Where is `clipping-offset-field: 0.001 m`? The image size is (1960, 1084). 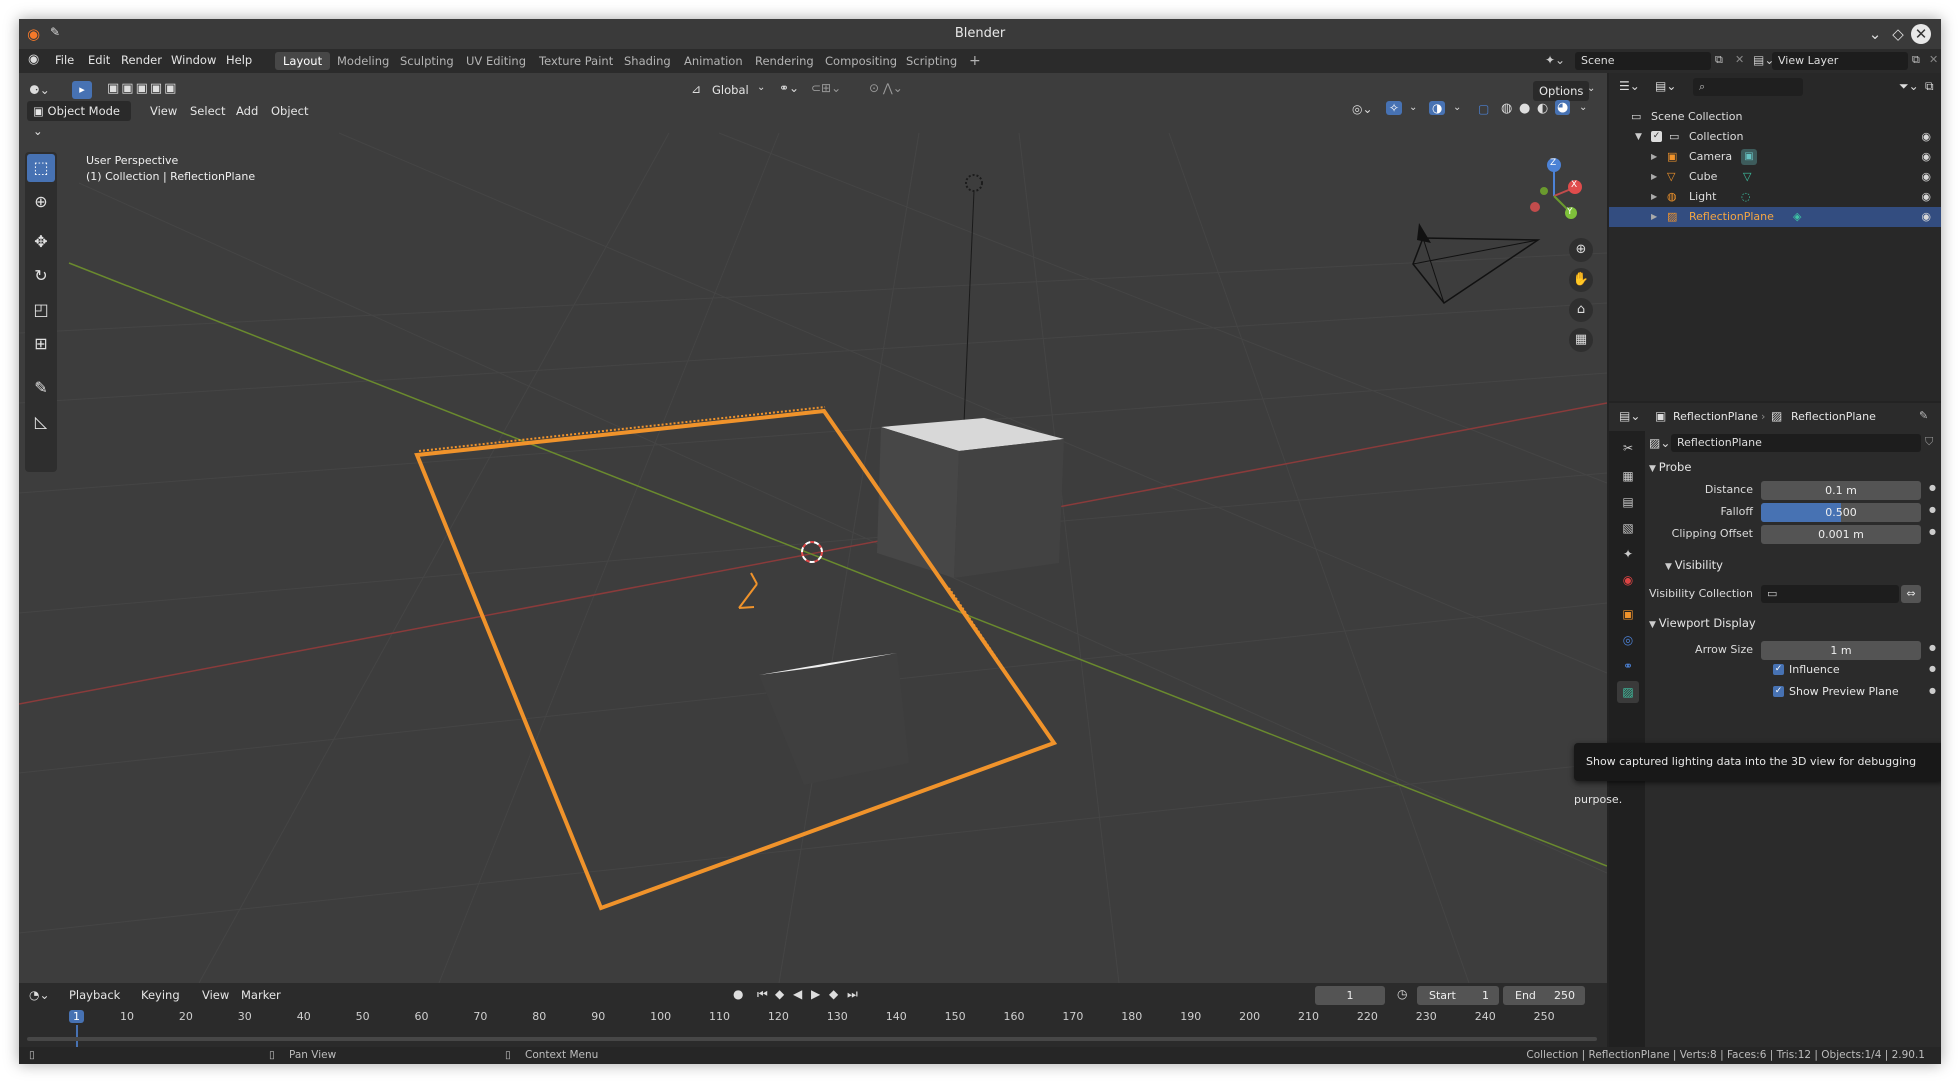 clipping-offset-field: 0.001 m is located at coordinates (1841, 534).